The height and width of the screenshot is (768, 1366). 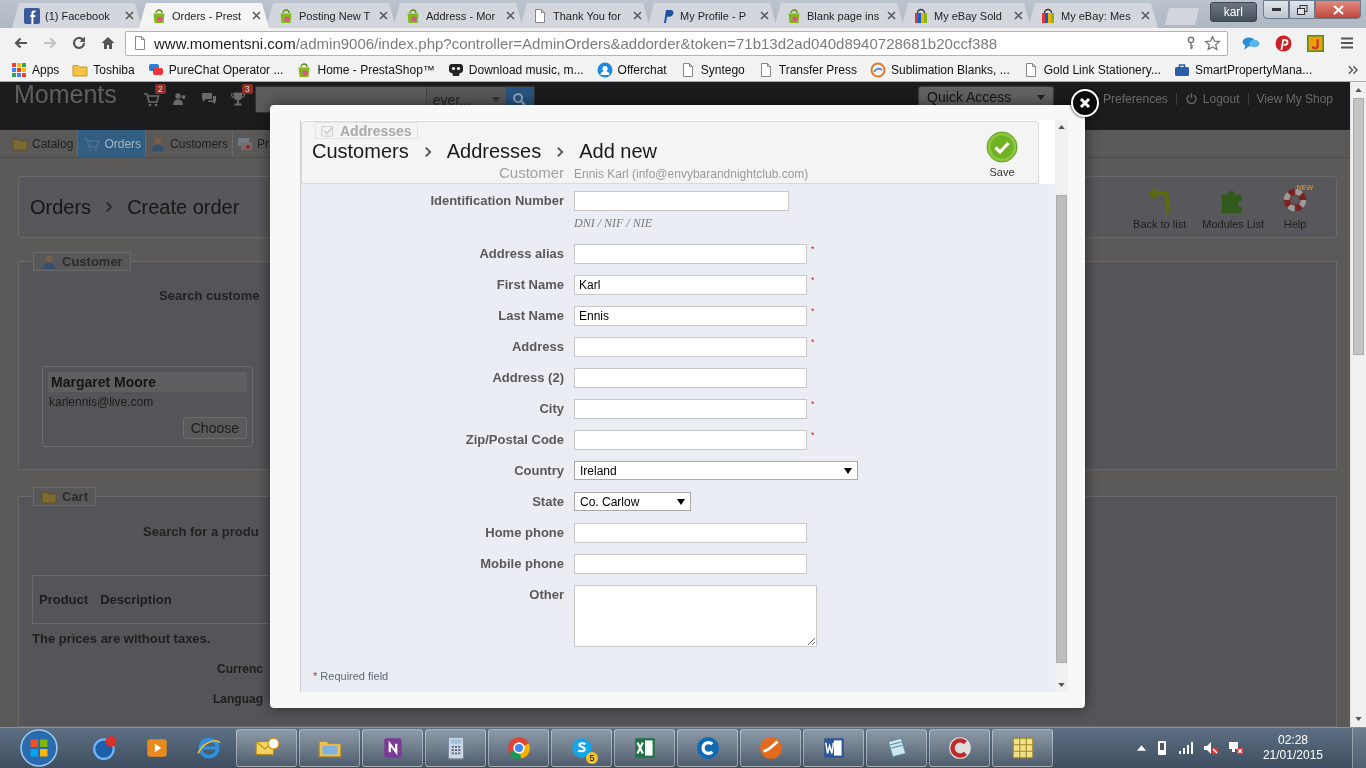 I want to click on text-field: Ennis, so click(x=690, y=316).